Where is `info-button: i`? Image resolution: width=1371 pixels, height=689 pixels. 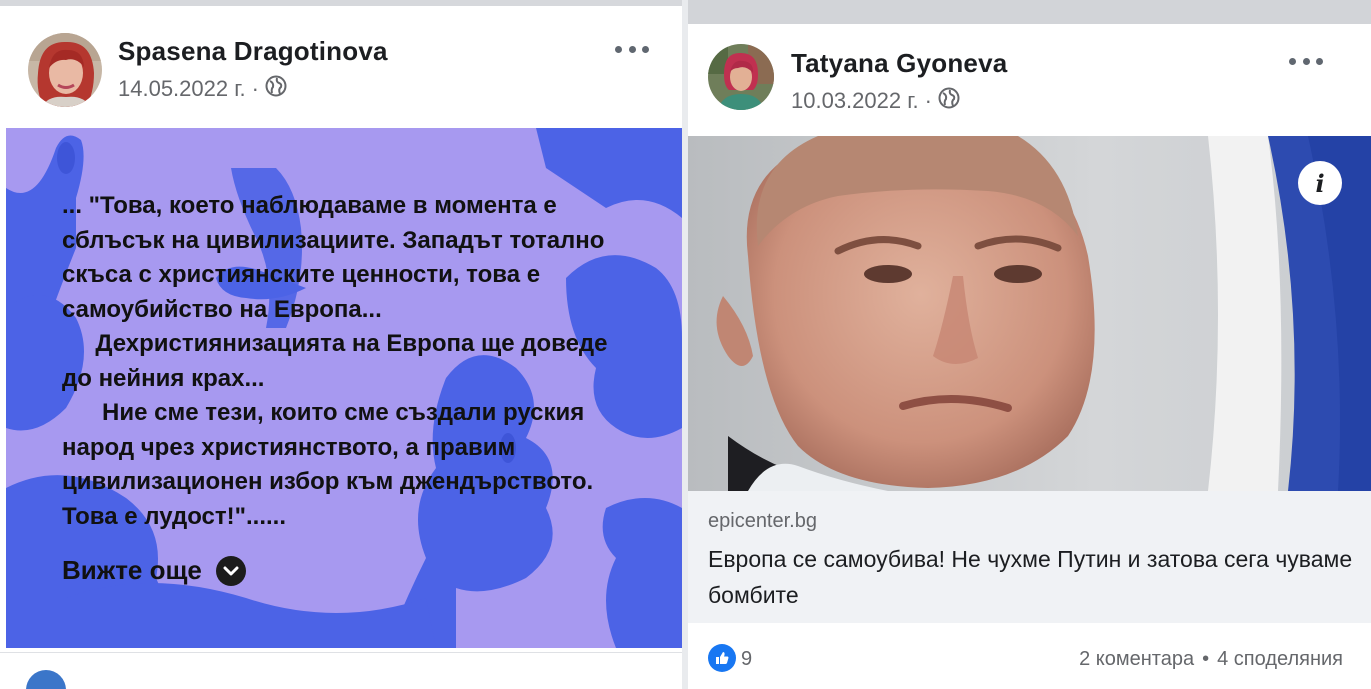 info-button: i is located at coordinates (1320, 183).